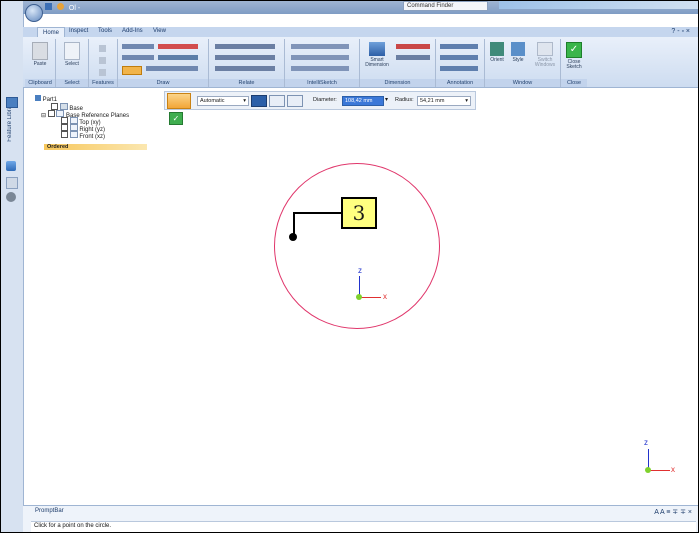  What do you see at coordinates (522, 83) in the screenshot?
I see `group-label: Window` at bounding box center [522, 83].